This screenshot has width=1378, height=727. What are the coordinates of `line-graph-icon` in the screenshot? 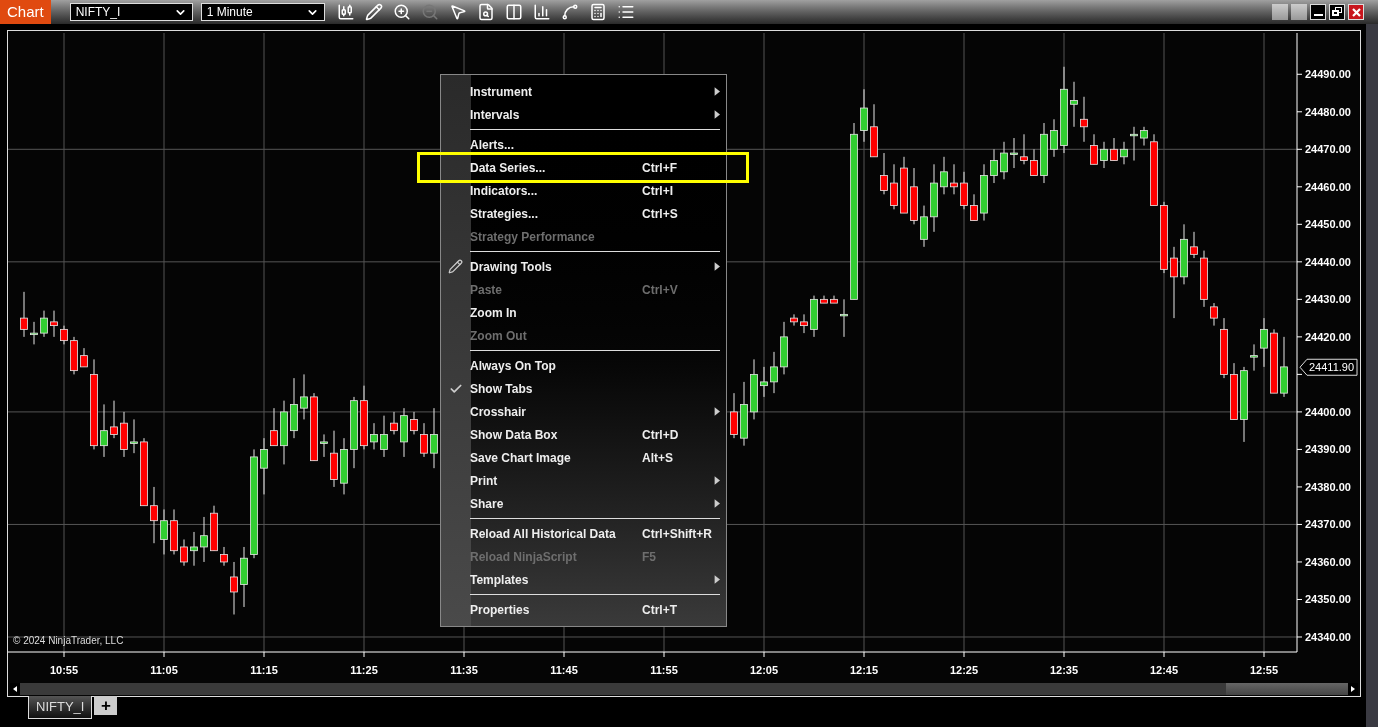 It's located at (569, 12).